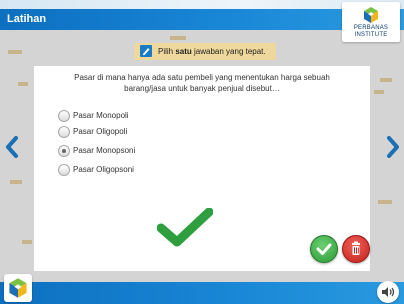  I want to click on check-mark-icon, so click(185, 227).